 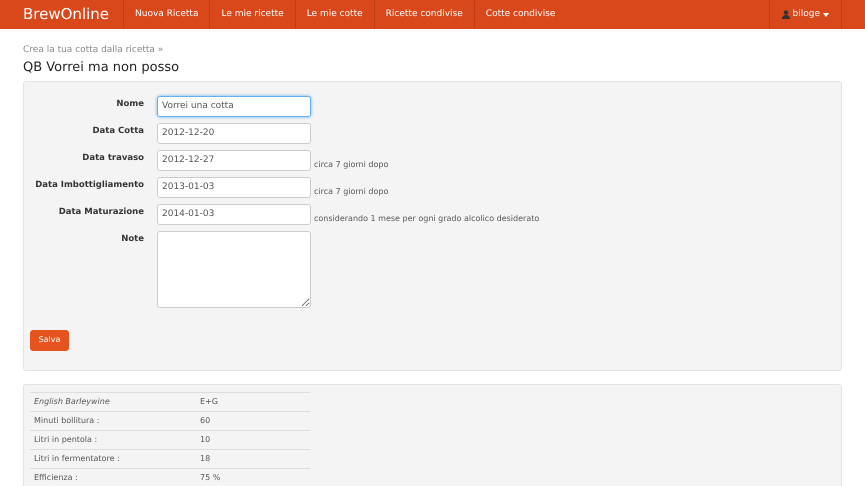 I want to click on field-label: Data Cotta, so click(x=118, y=131).